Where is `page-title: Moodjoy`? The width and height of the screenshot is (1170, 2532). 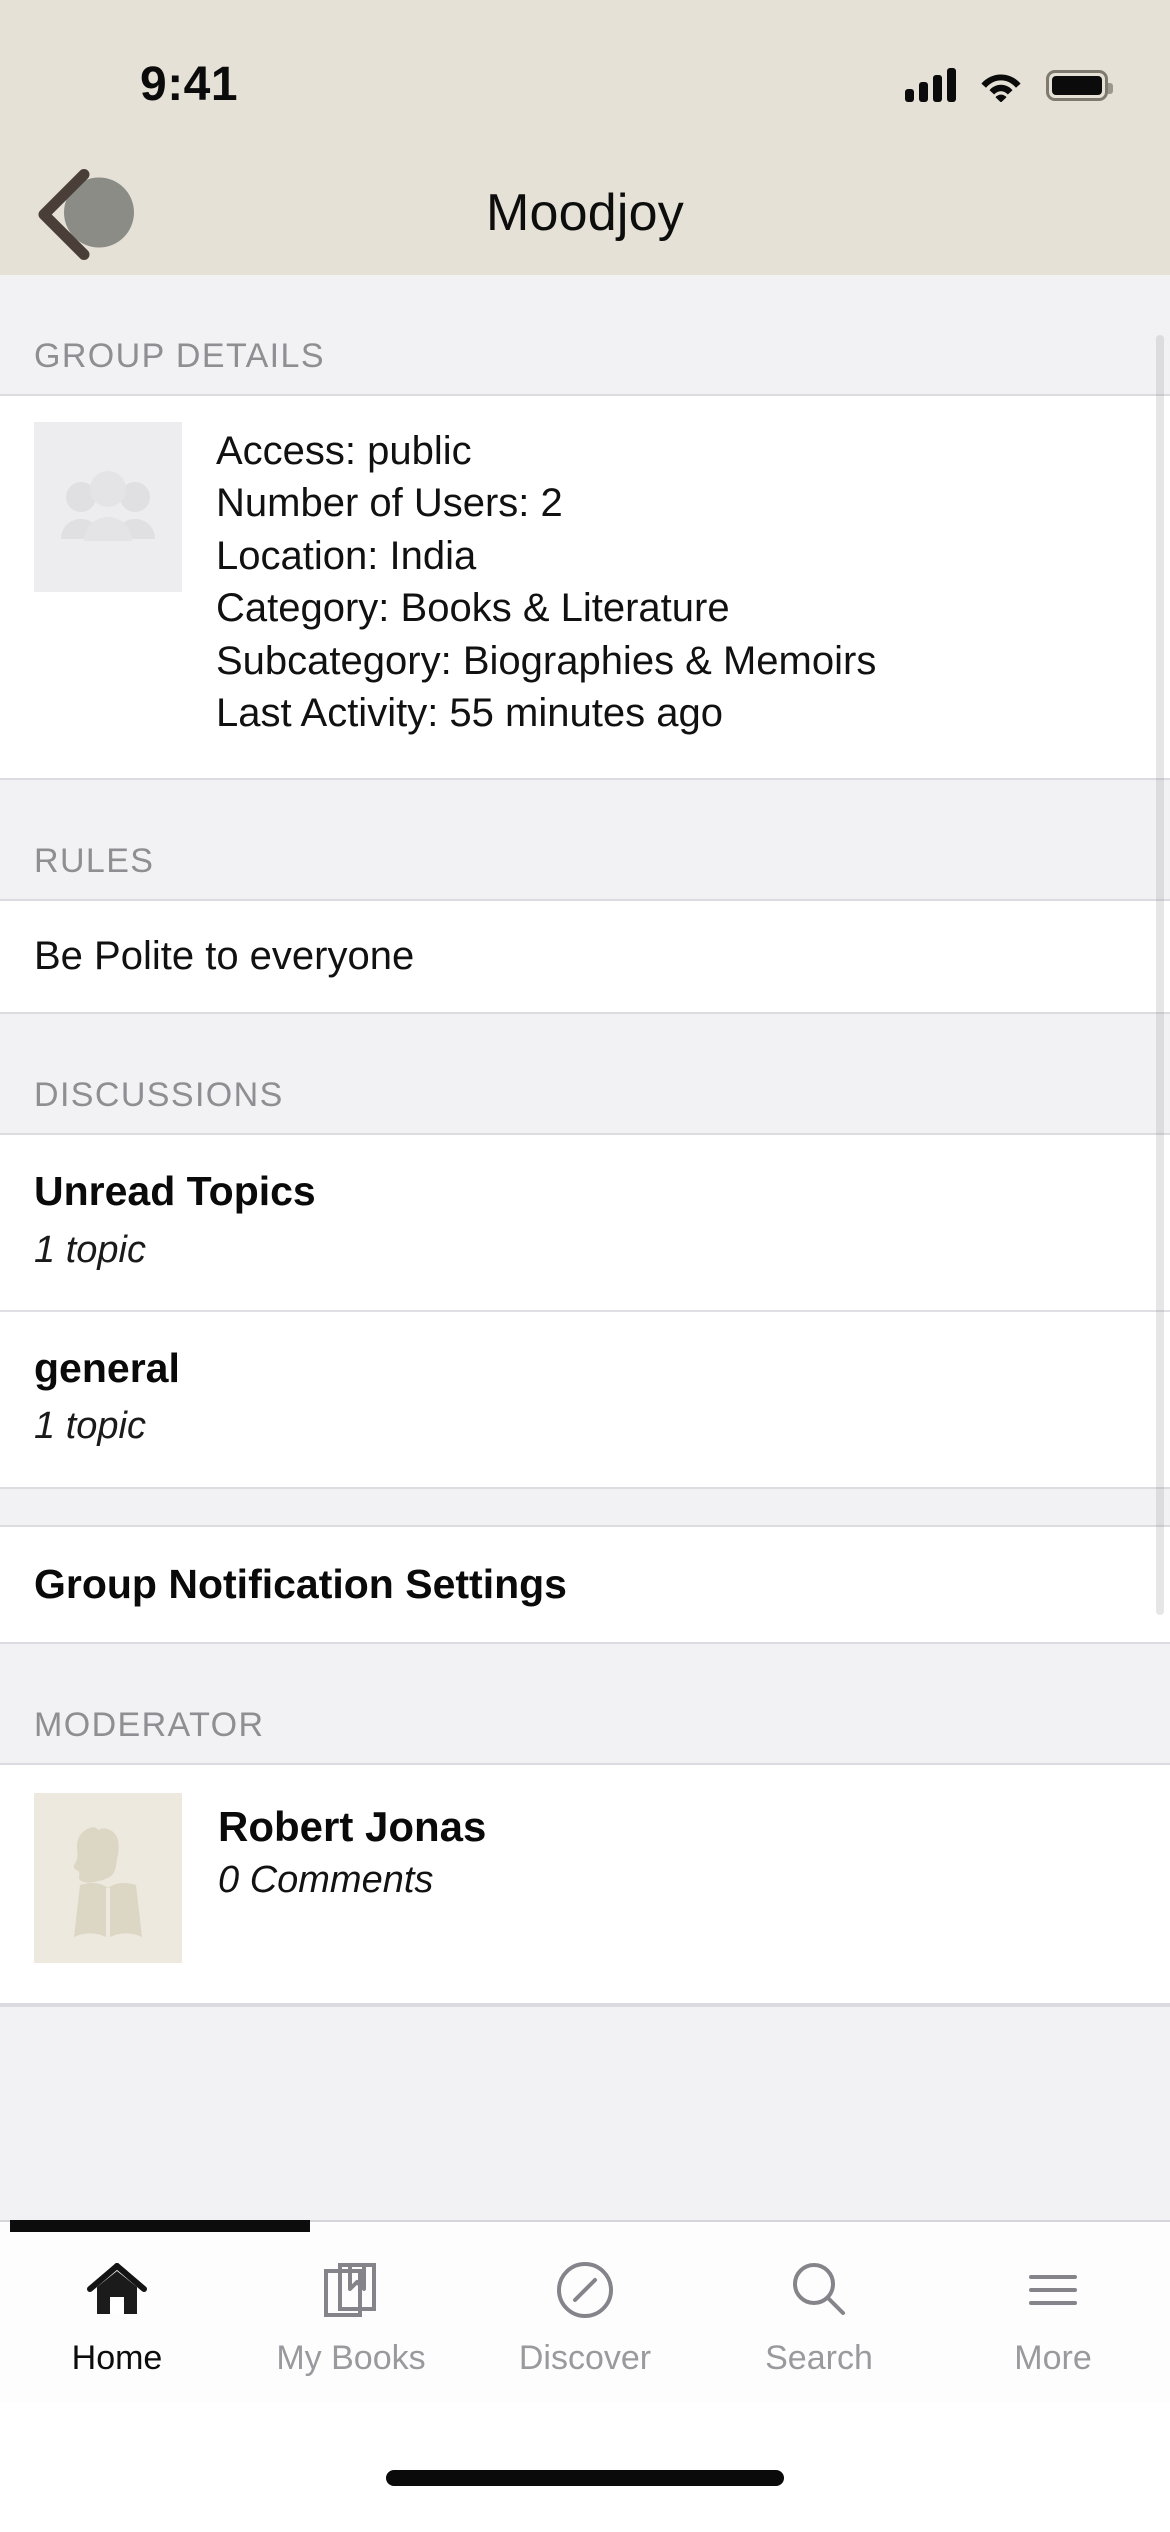
page-title: Moodjoy is located at coordinates (585, 212).